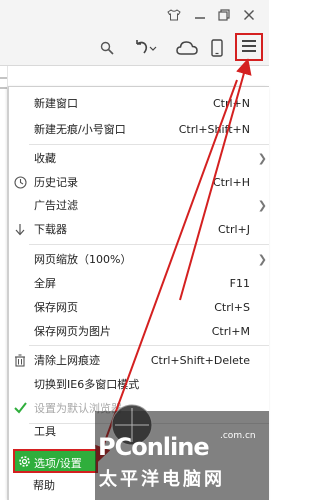  What do you see at coordinates (233, 229) in the screenshot?
I see `menu-item-shortcut: Ctrl+J` at bounding box center [233, 229].